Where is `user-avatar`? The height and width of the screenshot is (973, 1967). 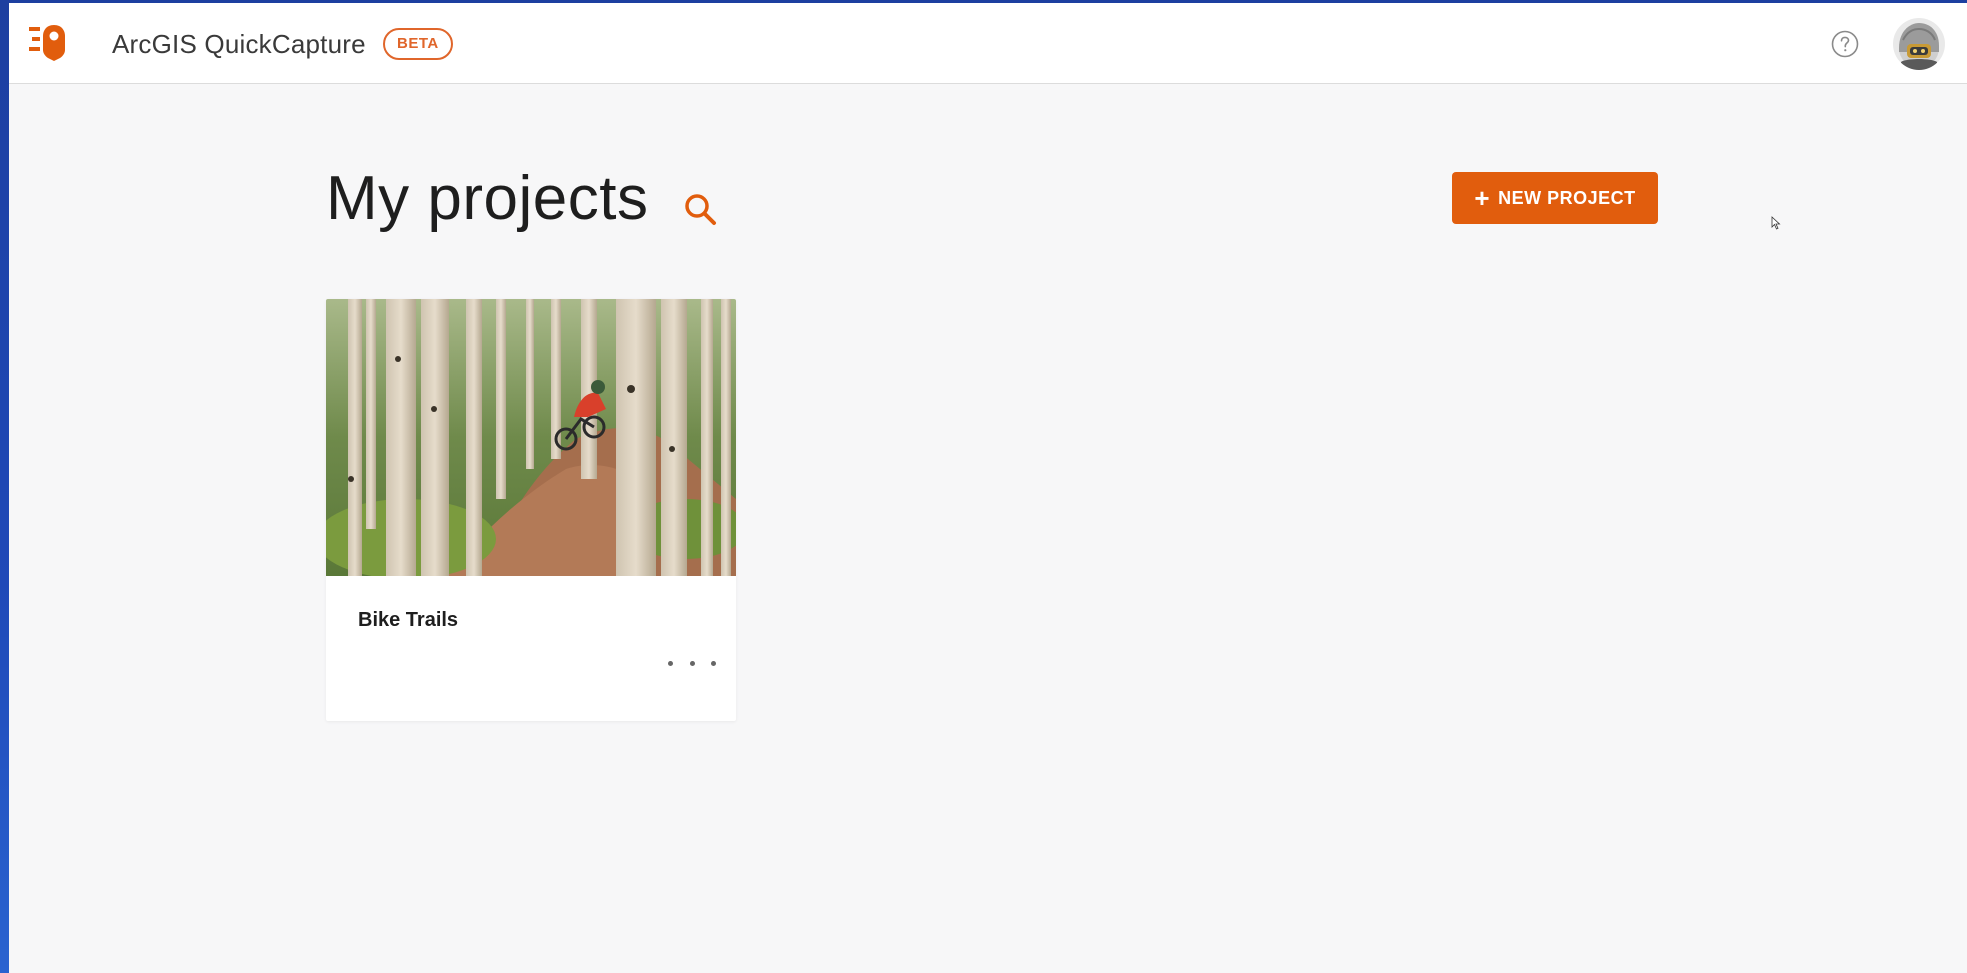 user-avatar is located at coordinates (1919, 44).